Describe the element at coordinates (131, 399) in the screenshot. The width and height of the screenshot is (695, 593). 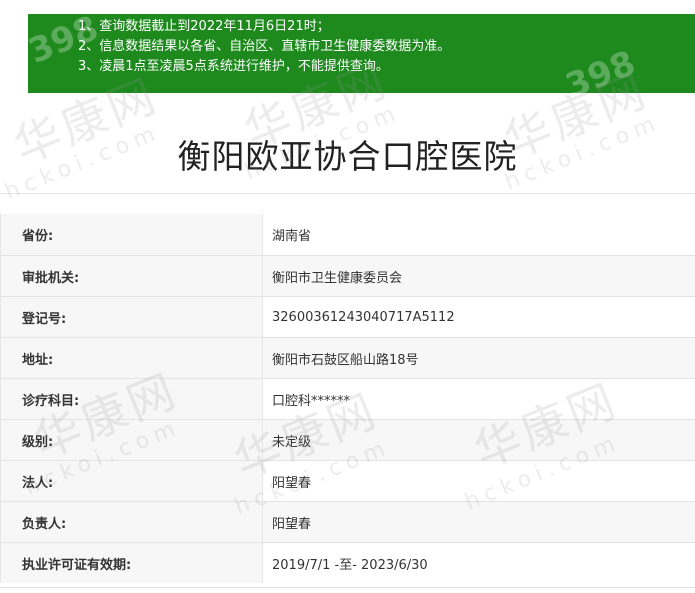
I see `detail-label: 诊疗科目:` at that location.